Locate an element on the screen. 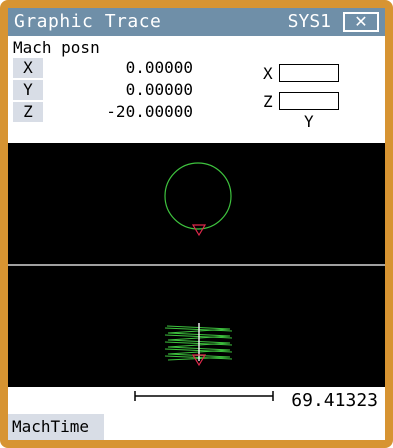 The height and width of the screenshot is (448, 393). machtime-softkey: MachTime is located at coordinates (56, 427).